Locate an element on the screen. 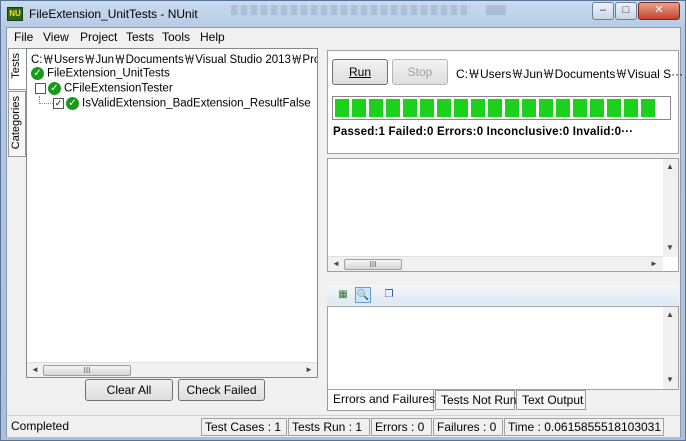 This screenshot has height=441, width=686. status-time: Time : 0.0615855518103031 is located at coordinates (584, 427).